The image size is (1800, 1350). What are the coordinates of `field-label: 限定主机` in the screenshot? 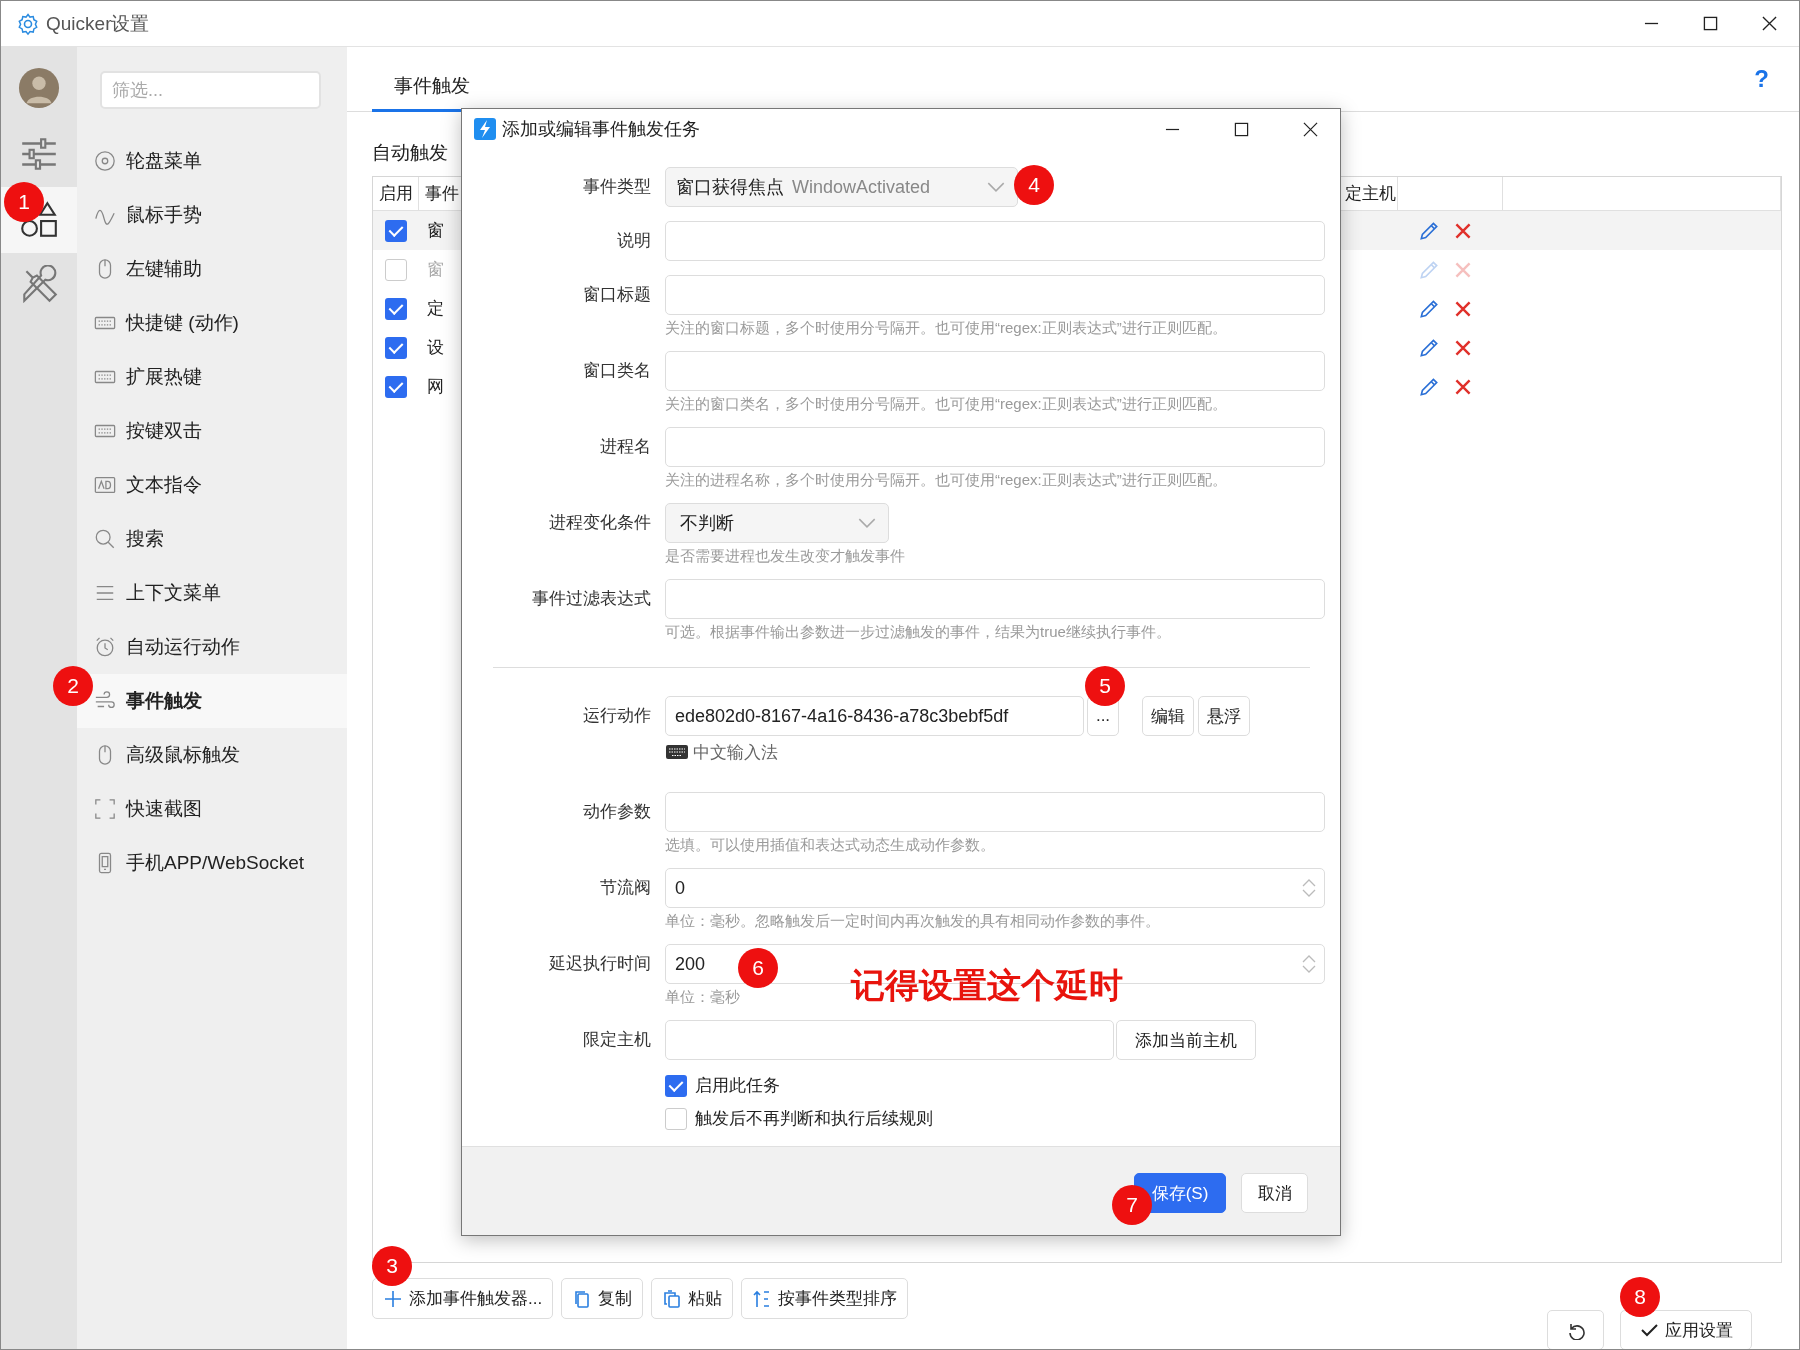 It's located at (616, 1040).